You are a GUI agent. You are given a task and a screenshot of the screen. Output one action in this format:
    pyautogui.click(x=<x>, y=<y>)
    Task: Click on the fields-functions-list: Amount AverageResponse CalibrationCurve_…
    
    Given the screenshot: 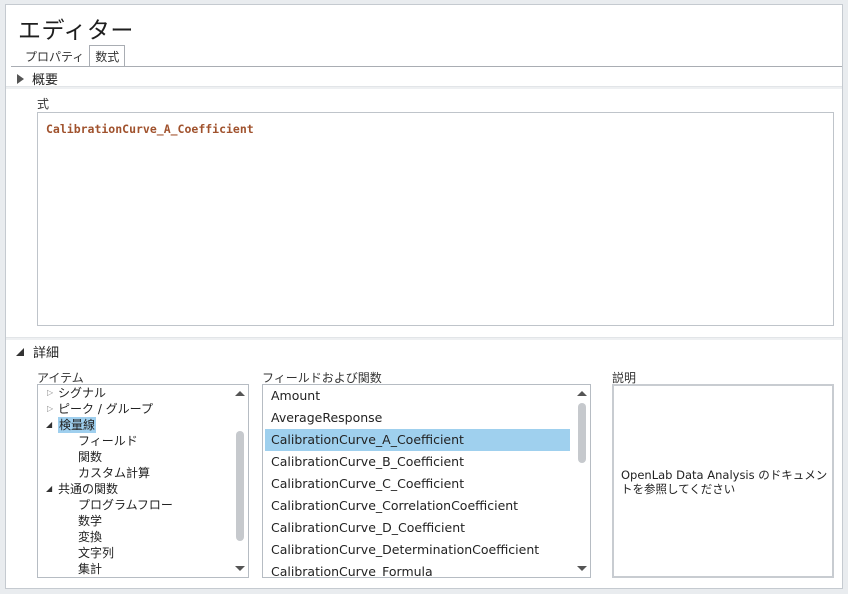 What is the action you would take?
    pyautogui.click(x=426, y=481)
    